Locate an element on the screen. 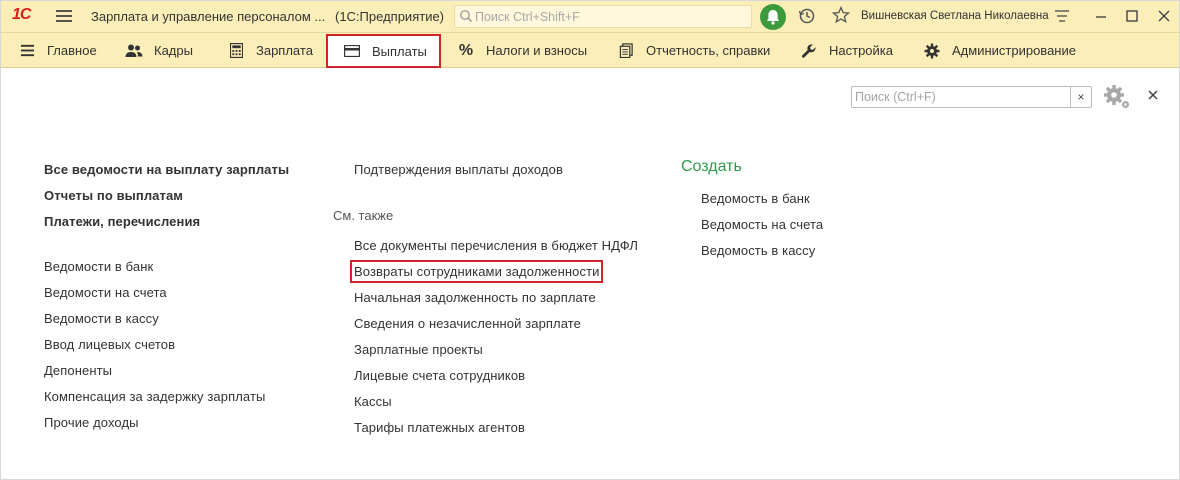  gear-icon is located at coordinates (932, 51).